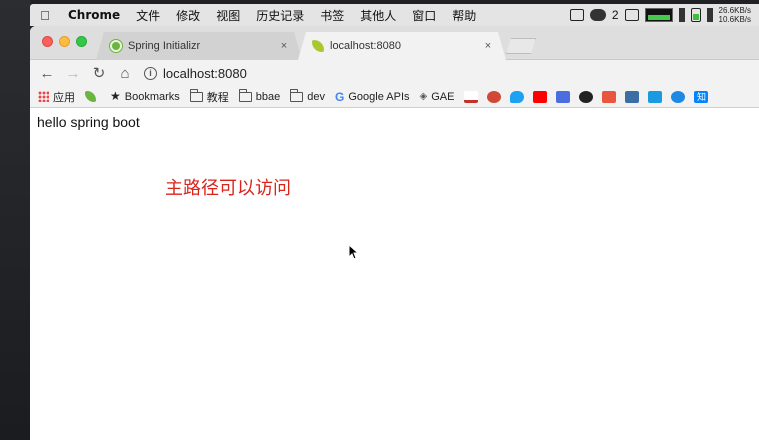  Describe the element at coordinates (709, 15) in the screenshot. I see `memory-meter-icon` at that location.